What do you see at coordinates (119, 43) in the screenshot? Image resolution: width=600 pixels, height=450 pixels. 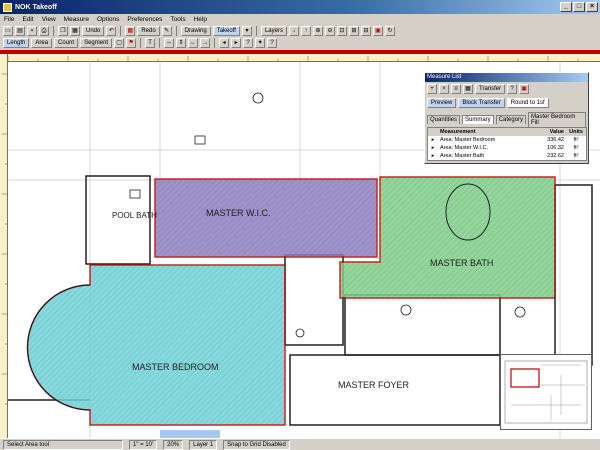 I see `square-icon: ▢` at bounding box center [119, 43].